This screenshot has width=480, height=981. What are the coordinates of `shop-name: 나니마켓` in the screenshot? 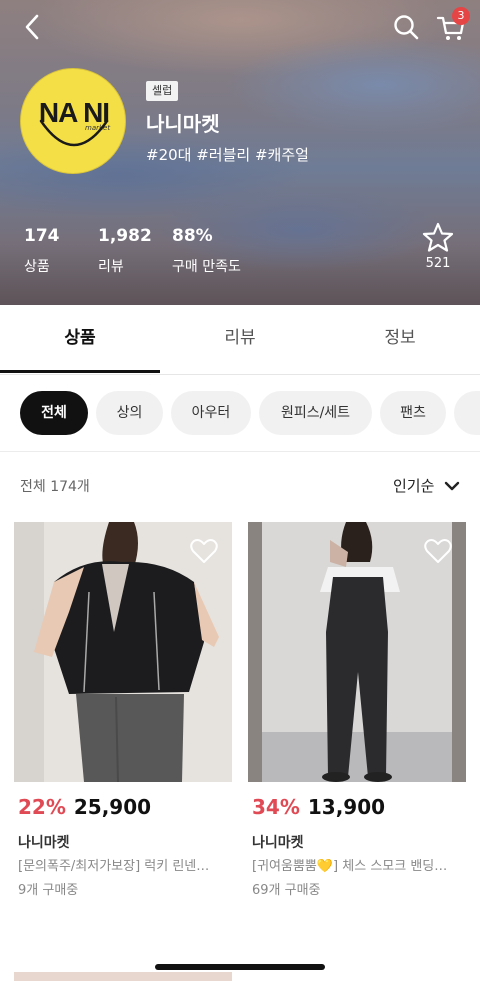 It's located at (183, 124).